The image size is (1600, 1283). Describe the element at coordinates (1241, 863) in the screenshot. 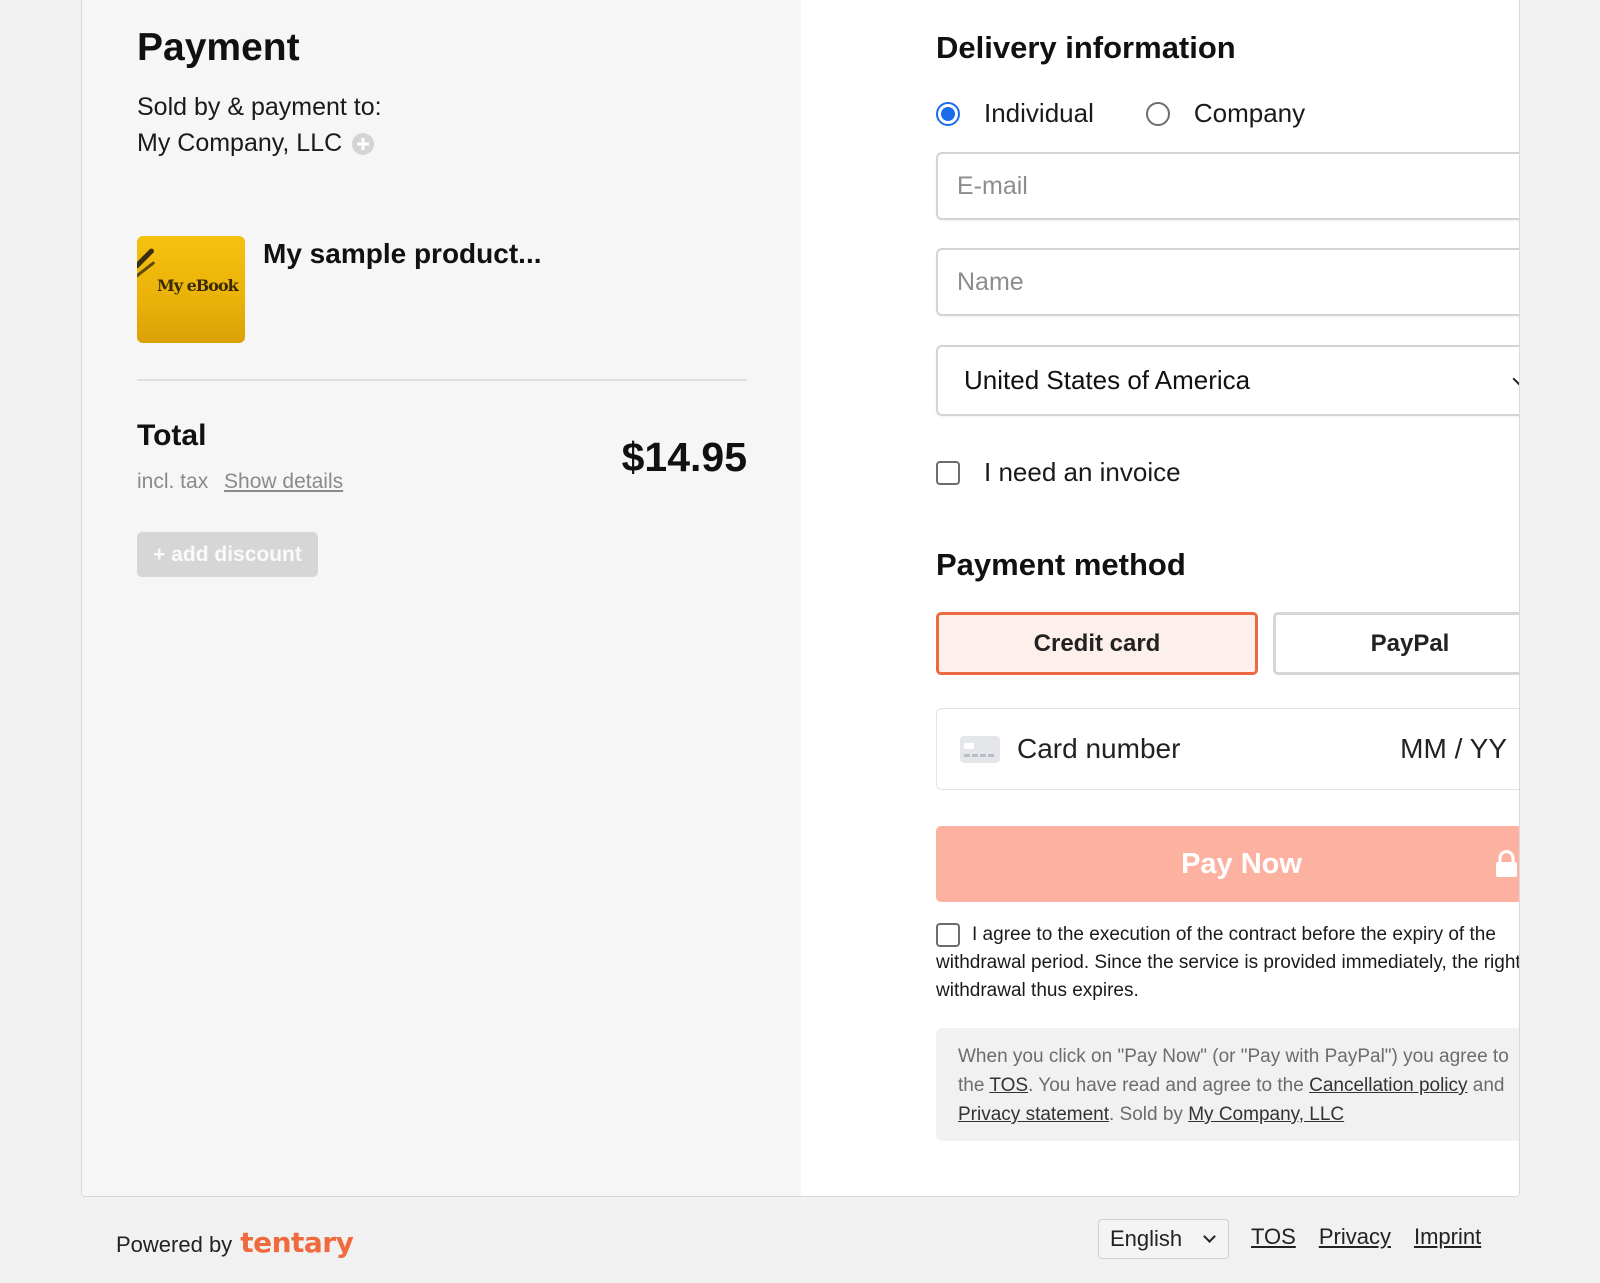

I see `pay-now-label: Pay Now` at that location.